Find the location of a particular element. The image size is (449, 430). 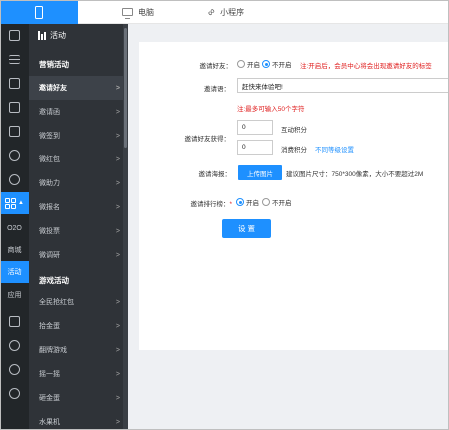

tab-pc: 电脑 is located at coordinates (138, 12).